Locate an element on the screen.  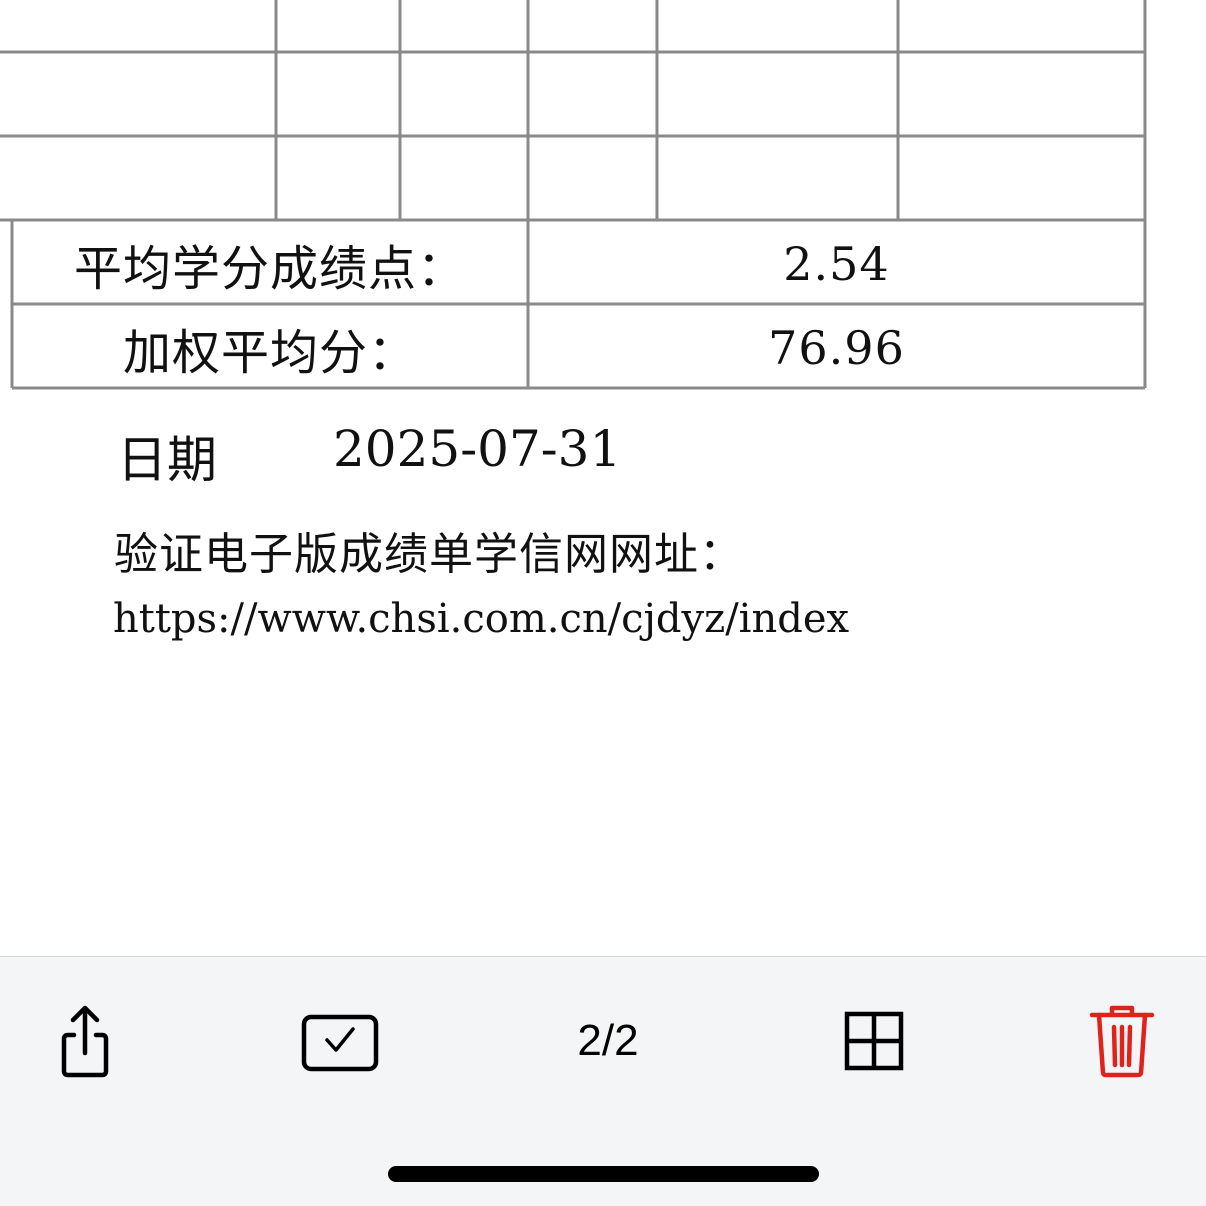
delete-button is located at coordinates (1122, 1041).